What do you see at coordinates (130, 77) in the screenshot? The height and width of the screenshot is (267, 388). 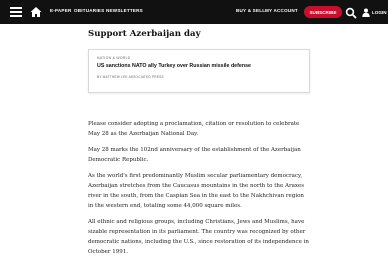 I see `related-story-byline: BY MATTHEW LEE ASSOCIATED PRESS` at bounding box center [130, 77].